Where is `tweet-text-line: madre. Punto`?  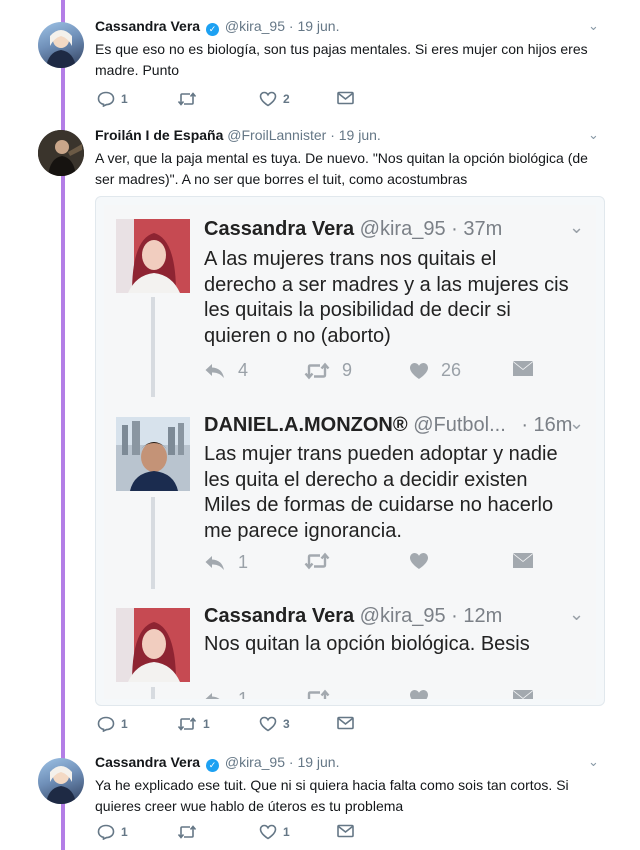
tweet-text-line: madre. Punto is located at coordinates (137, 70).